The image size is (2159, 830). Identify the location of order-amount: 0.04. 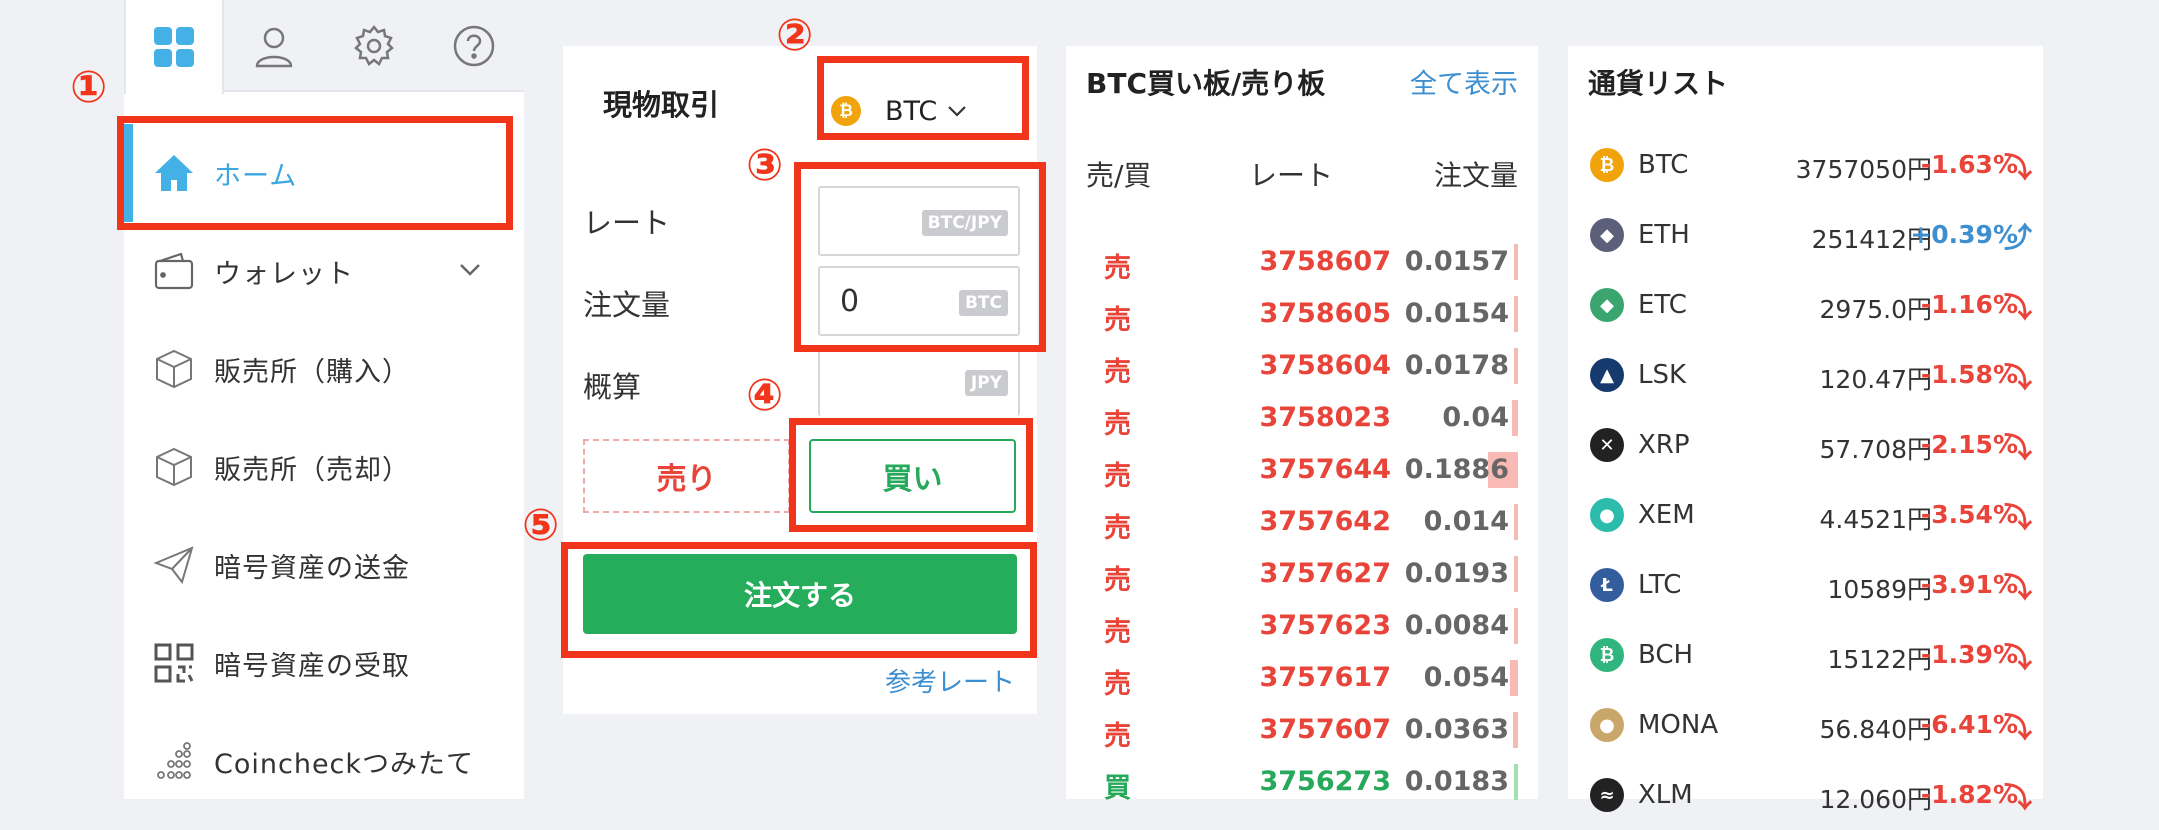
(1475, 417).